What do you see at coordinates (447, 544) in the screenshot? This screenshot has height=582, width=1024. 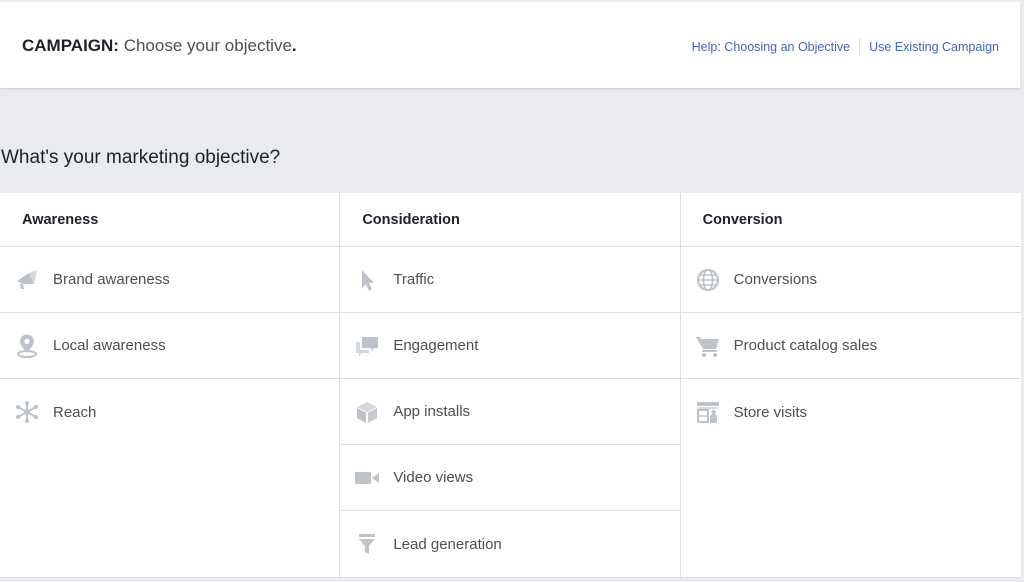 I see `objective-label: Lead generation` at bounding box center [447, 544].